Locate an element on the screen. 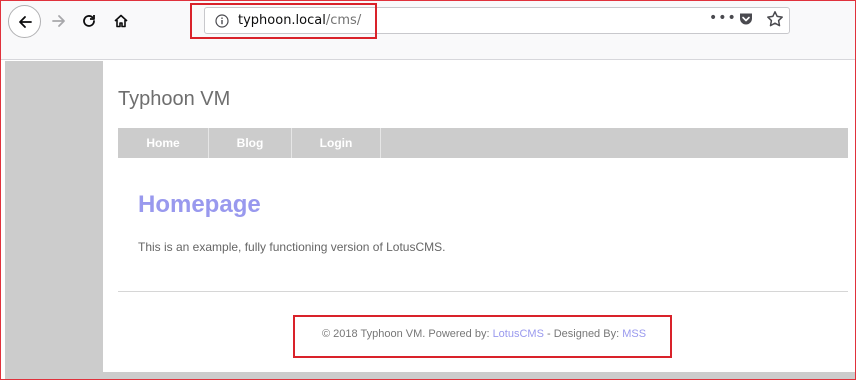  home-icon is located at coordinates (121, 21).